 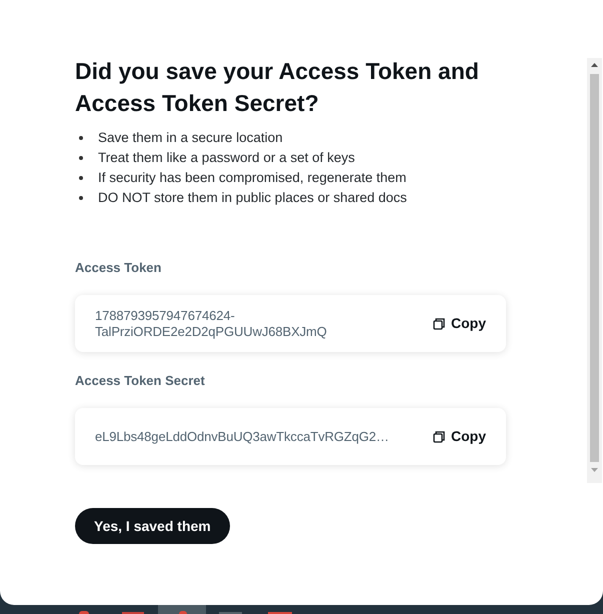 I want to click on token-value: 1788793957947674624-TalPrziORDE2e2D2qPGUUwJ68BXJmQ, so click(x=211, y=324).